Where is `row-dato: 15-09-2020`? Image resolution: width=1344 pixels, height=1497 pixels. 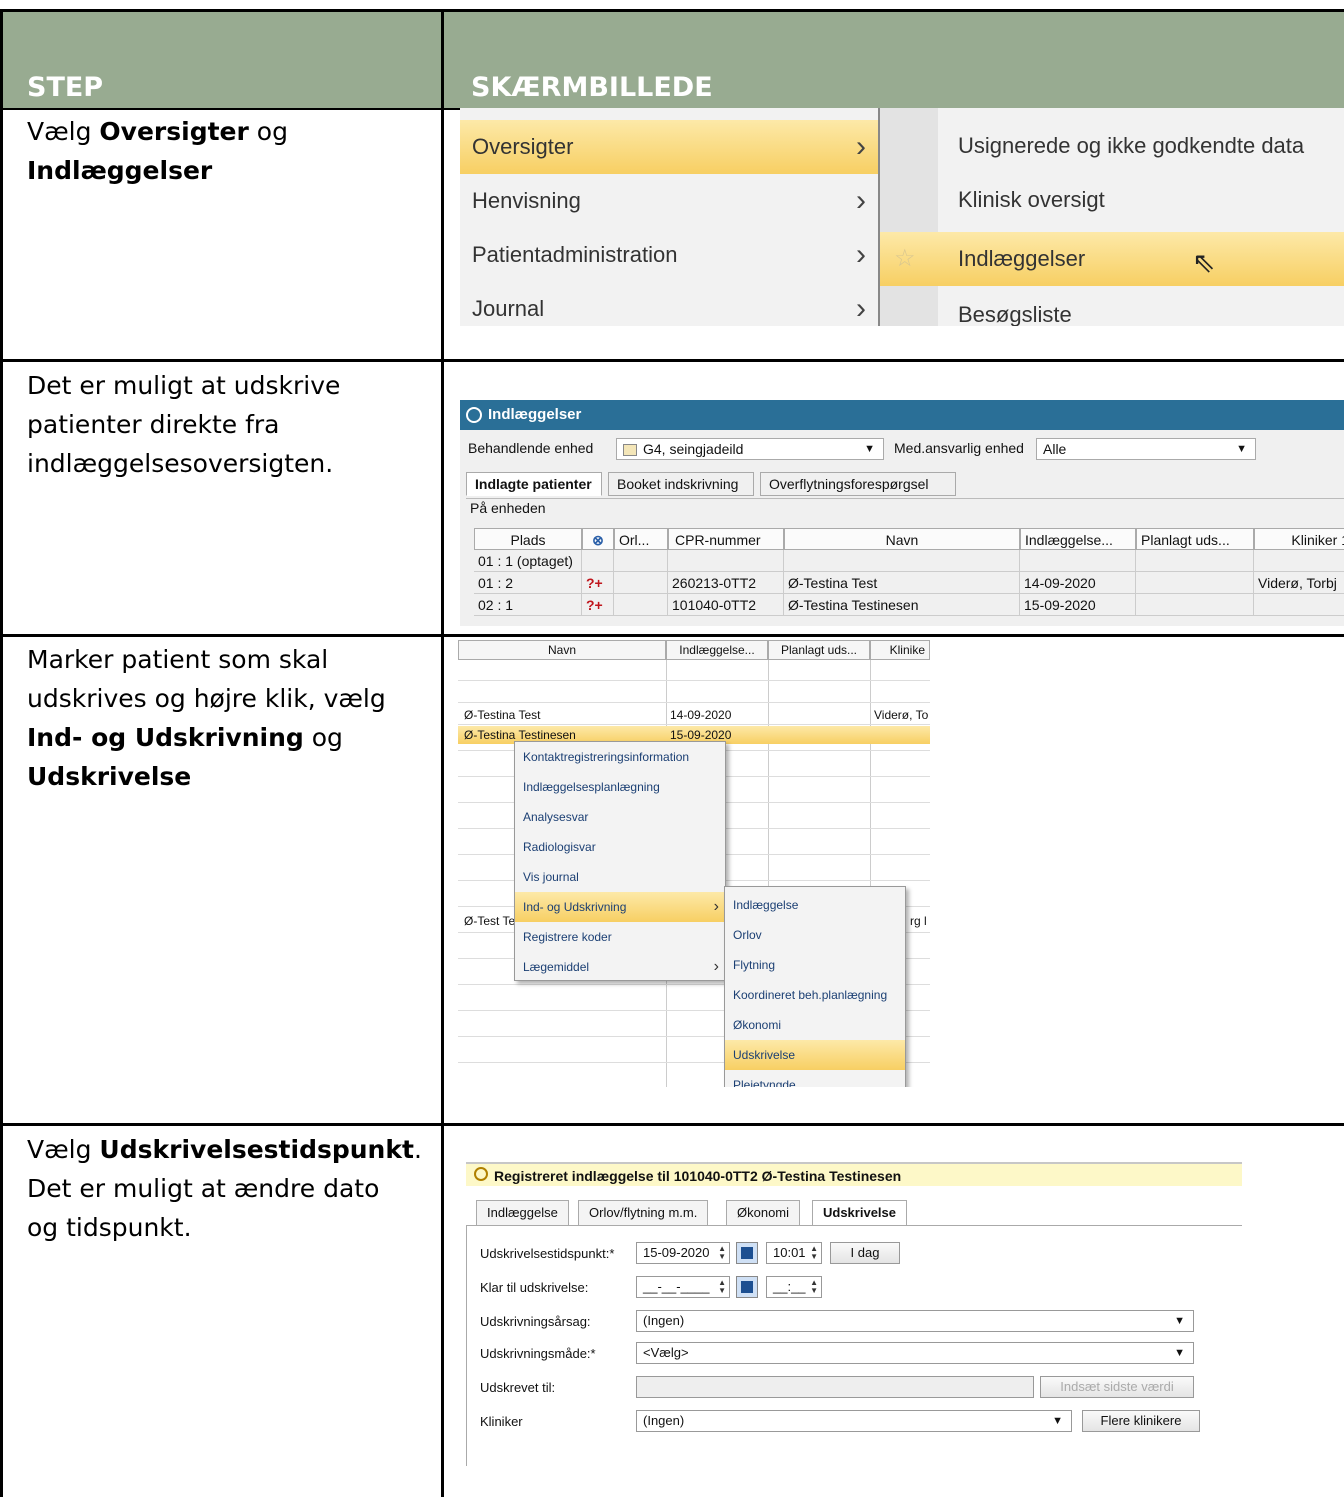 row-dato: 15-09-2020 is located at coordinates (701, 735).